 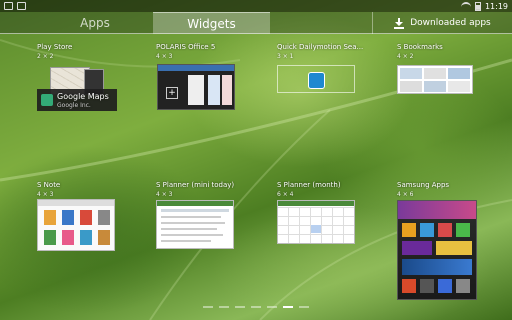 What do you see at coordinates (399, 23) in the screenshot?
I see `download-icon` at bounding box center [399, 23].